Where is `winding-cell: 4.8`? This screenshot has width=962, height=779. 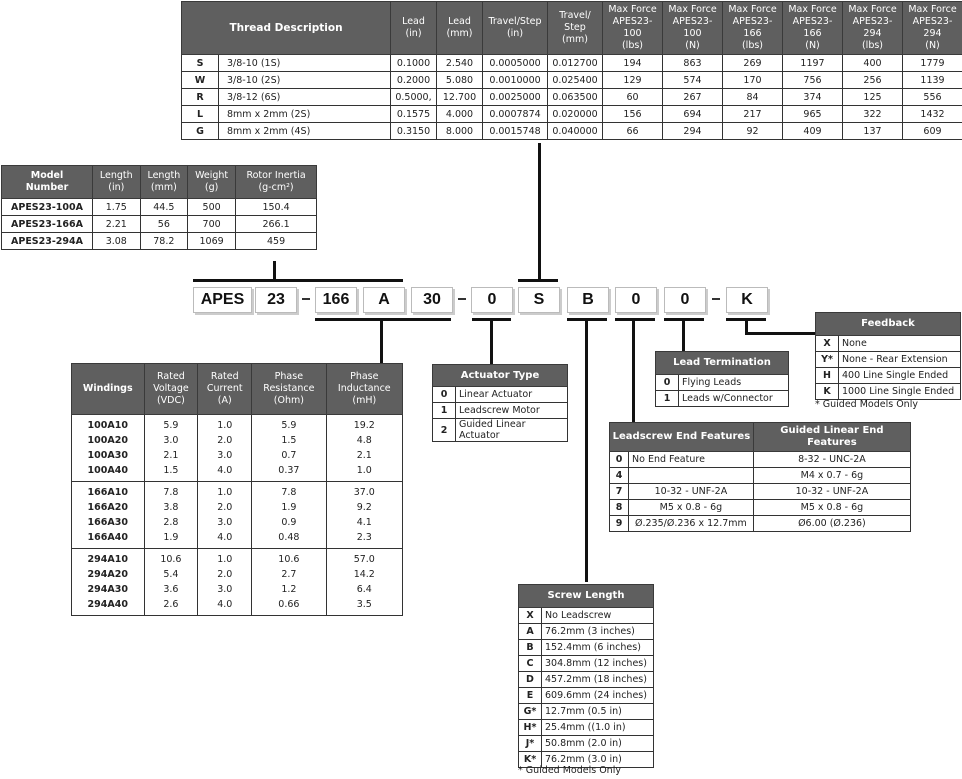
winding-cell: 4.8 is located at coordinates (364, 440).